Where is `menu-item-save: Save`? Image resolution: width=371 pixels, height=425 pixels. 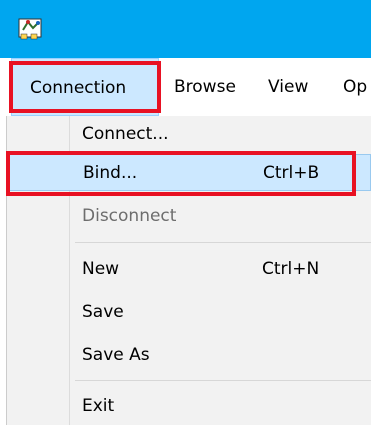 menu-item-save: Save is located at coordinates (189, 312).